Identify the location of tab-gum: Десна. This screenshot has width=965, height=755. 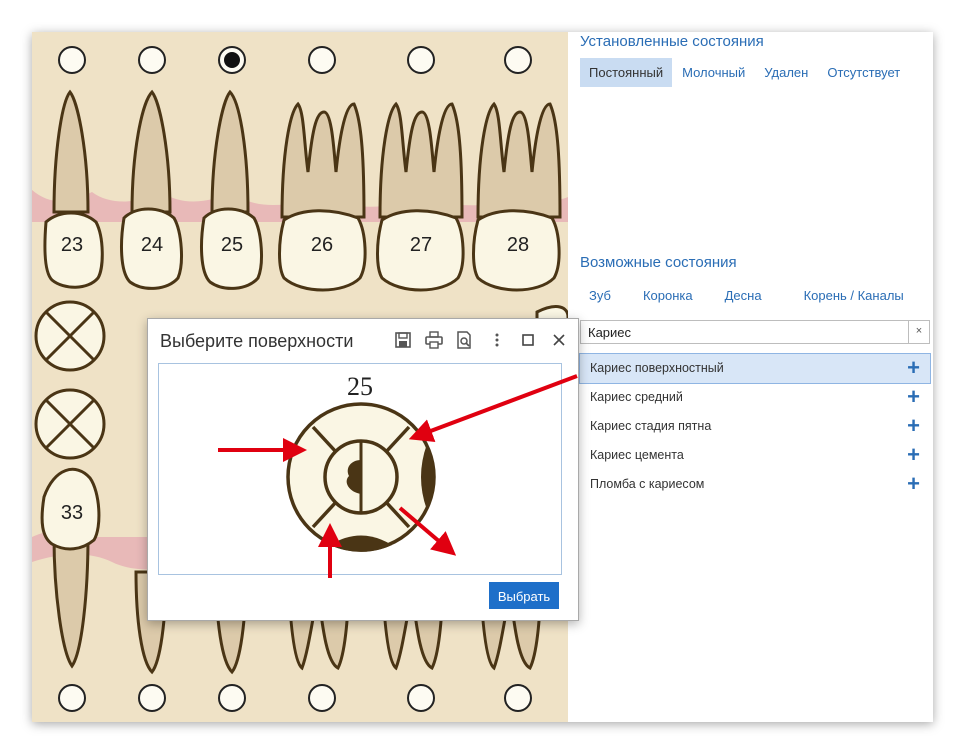
(743, 295).